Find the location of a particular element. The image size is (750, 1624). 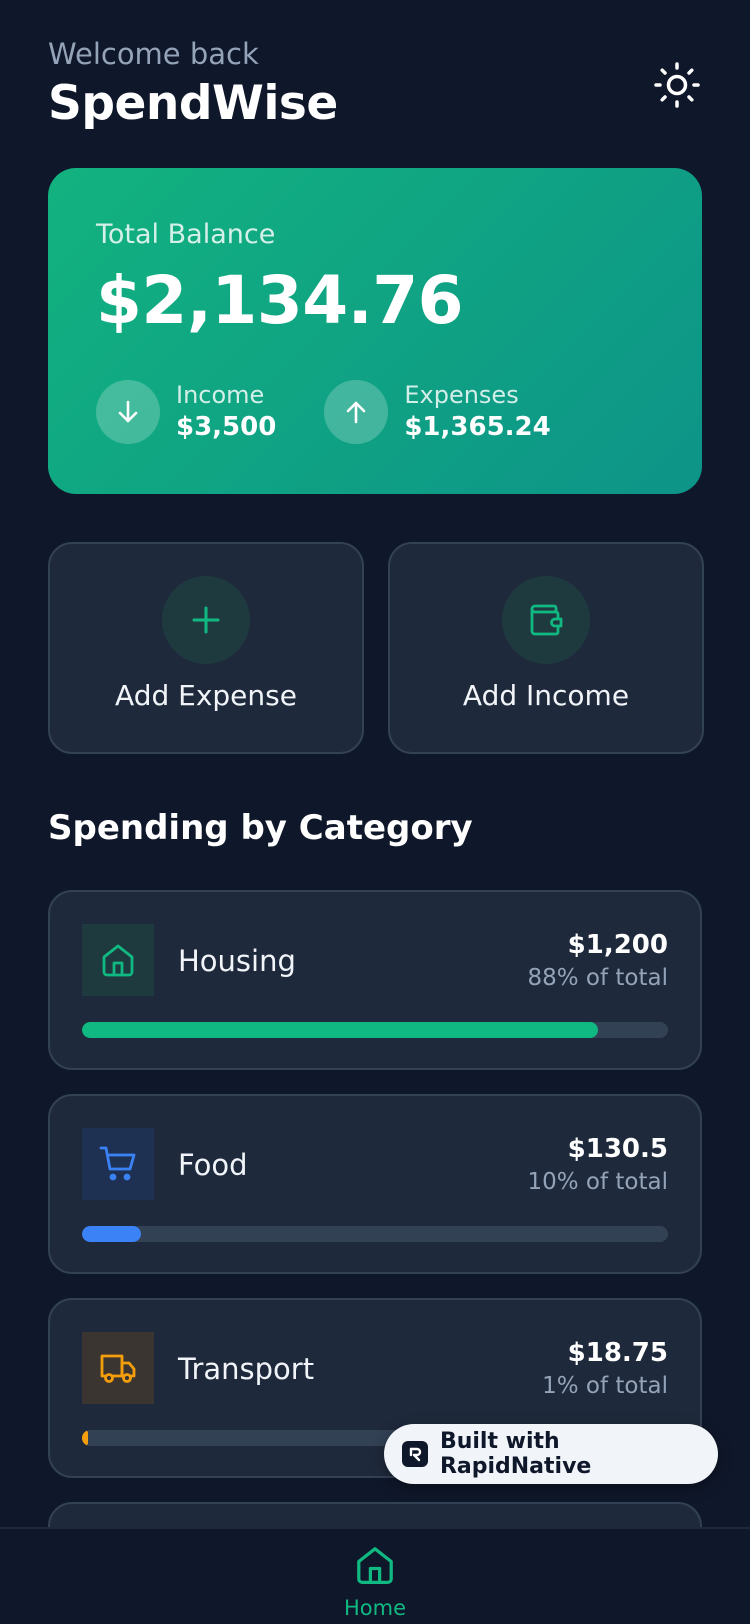

rapidnative-badge: Built with RapidNative is located at coordinates (551, 1454).